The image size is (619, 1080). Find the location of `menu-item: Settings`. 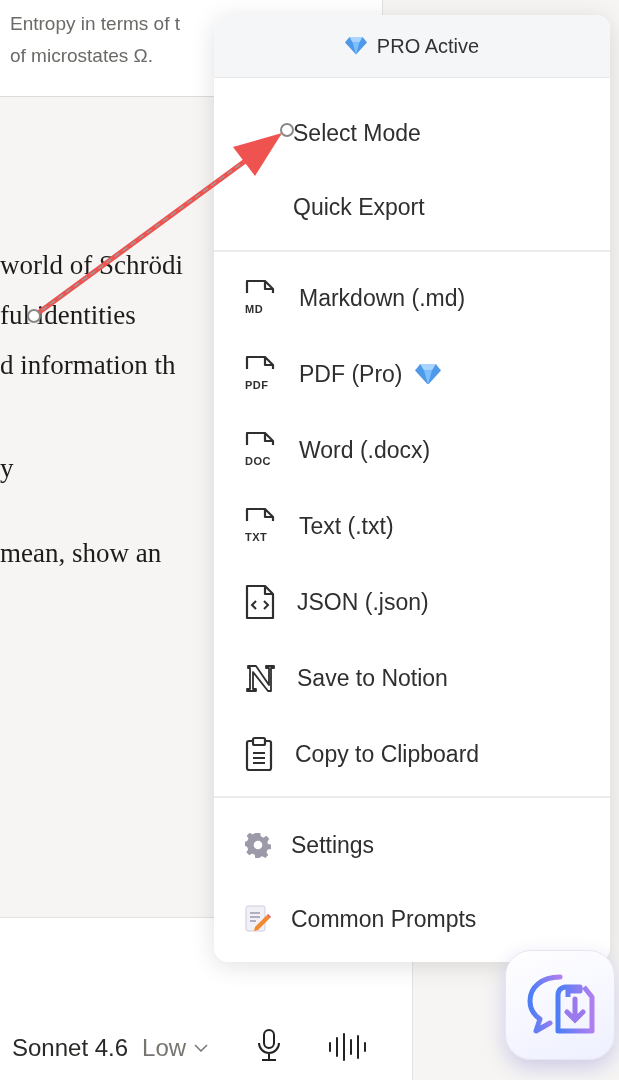

menu-item: Settings is located at coordinates (412, 845).